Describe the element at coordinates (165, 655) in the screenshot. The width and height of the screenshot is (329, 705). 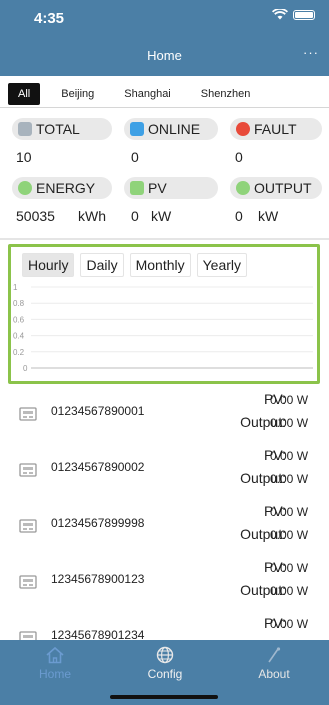
I see `globe-icon` at that location.